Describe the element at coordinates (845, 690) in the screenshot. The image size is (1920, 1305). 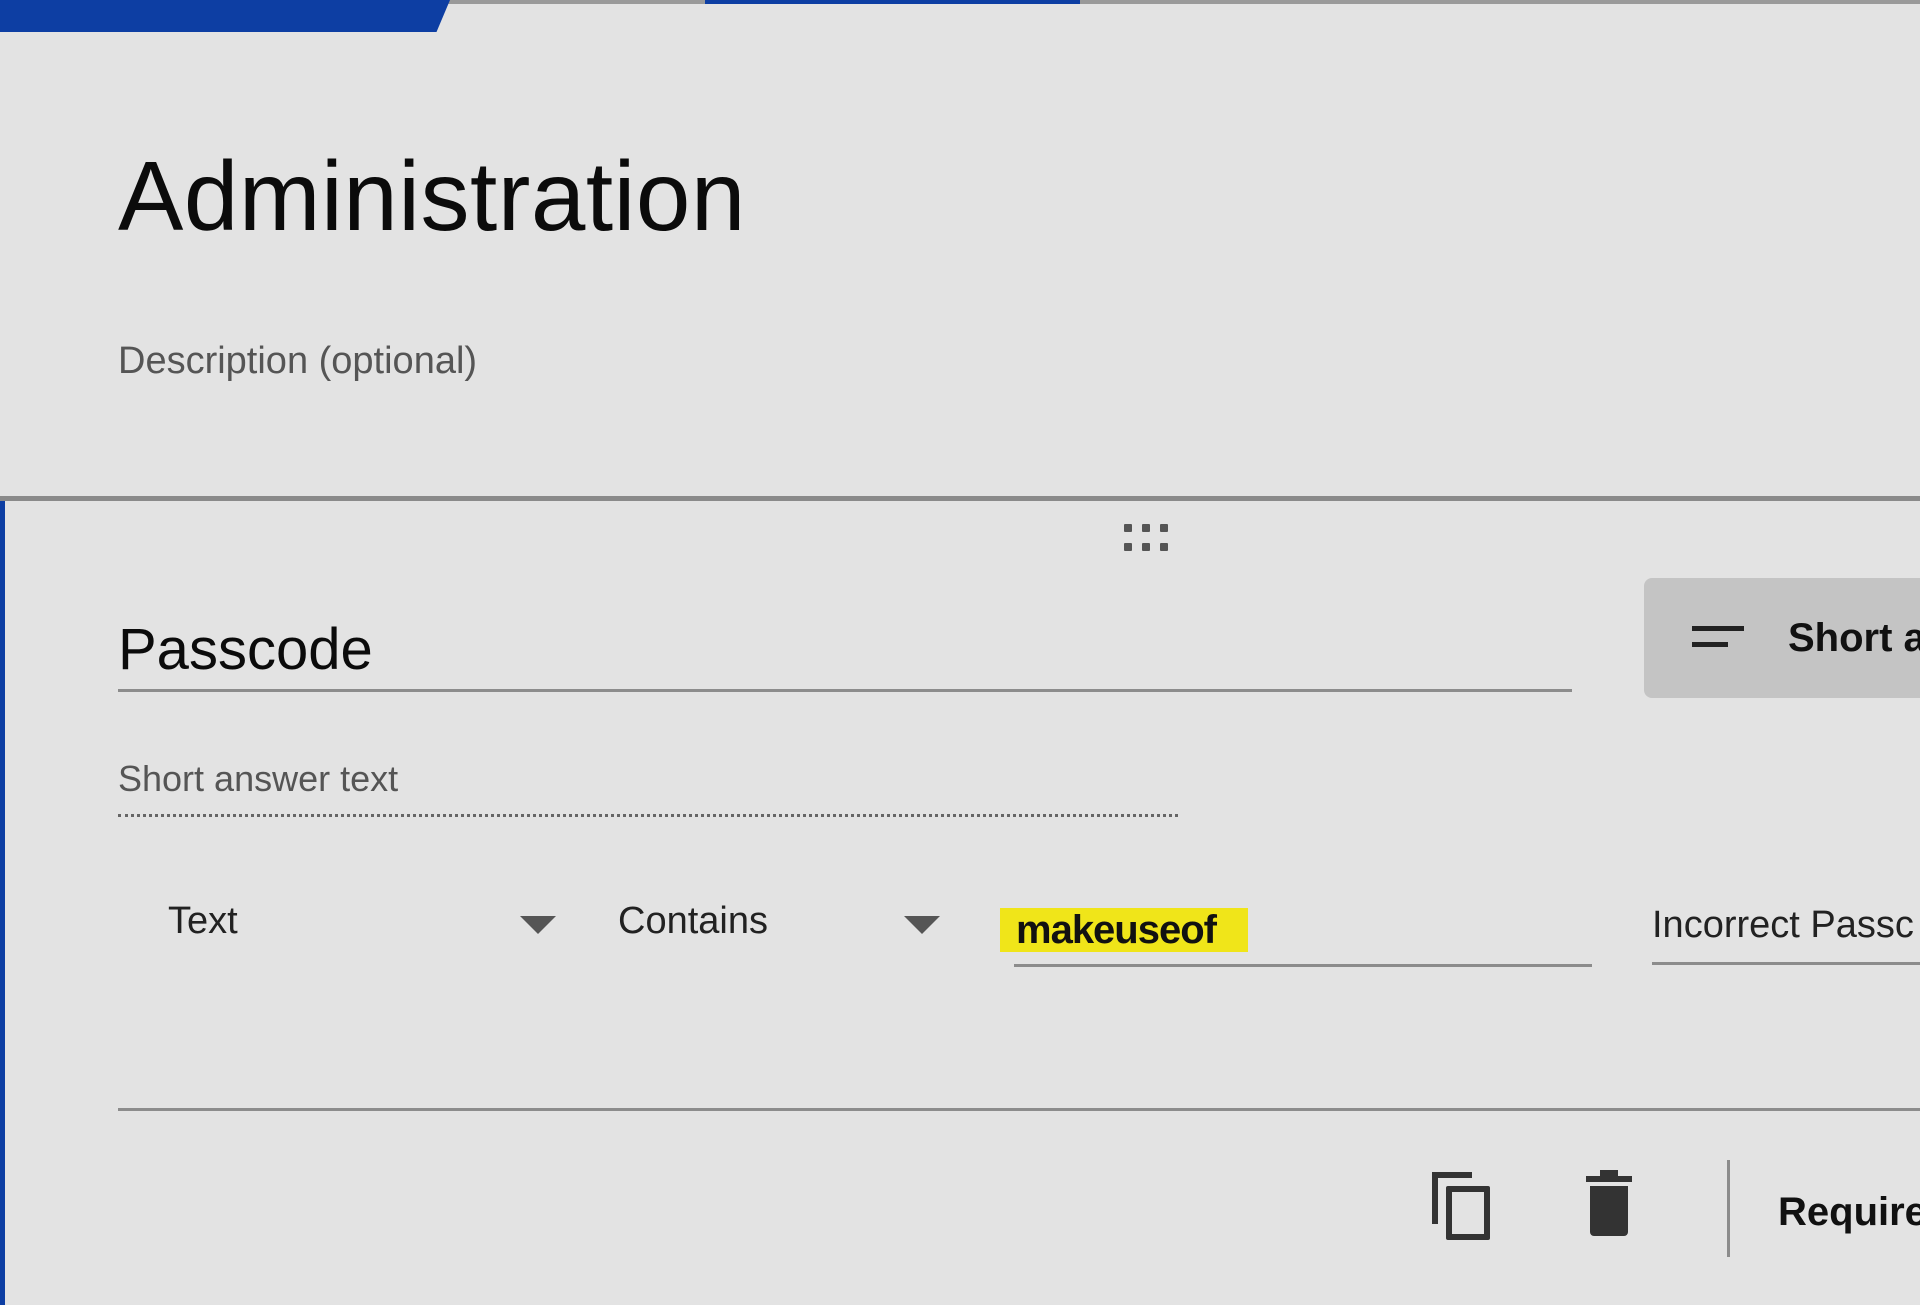
I see `question-title-underline` at that location.